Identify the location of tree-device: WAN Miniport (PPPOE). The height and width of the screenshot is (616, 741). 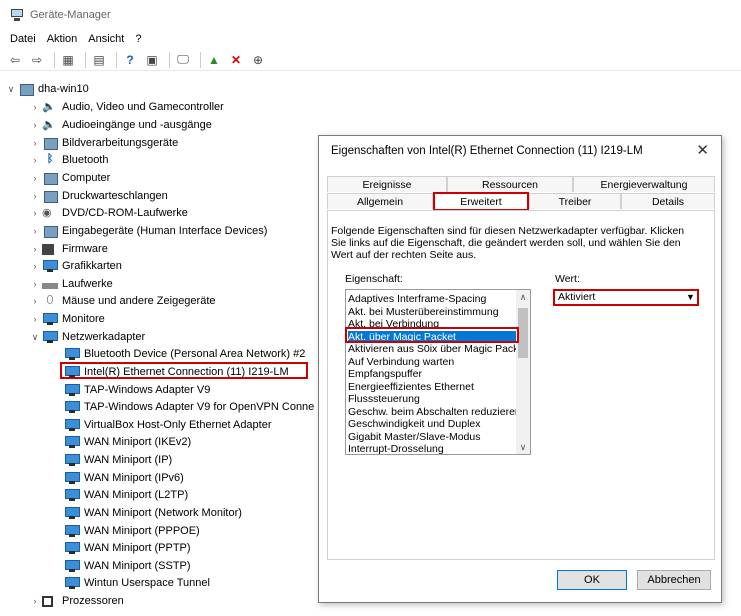
(132, 531).